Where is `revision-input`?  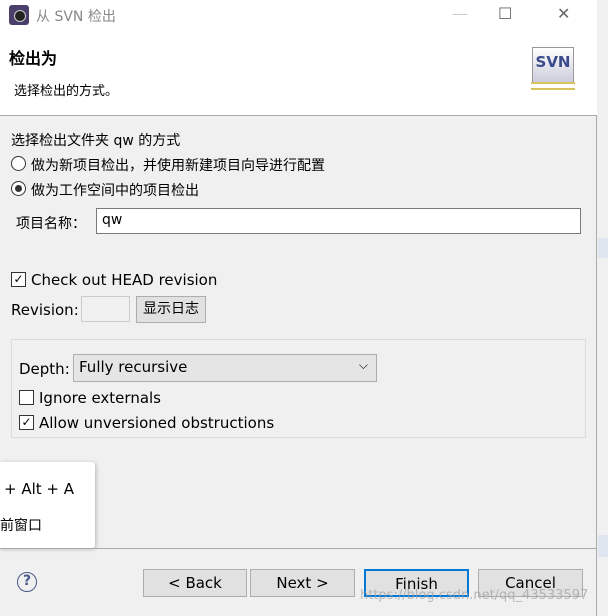 revision-input is located at coordinates (105, 309).